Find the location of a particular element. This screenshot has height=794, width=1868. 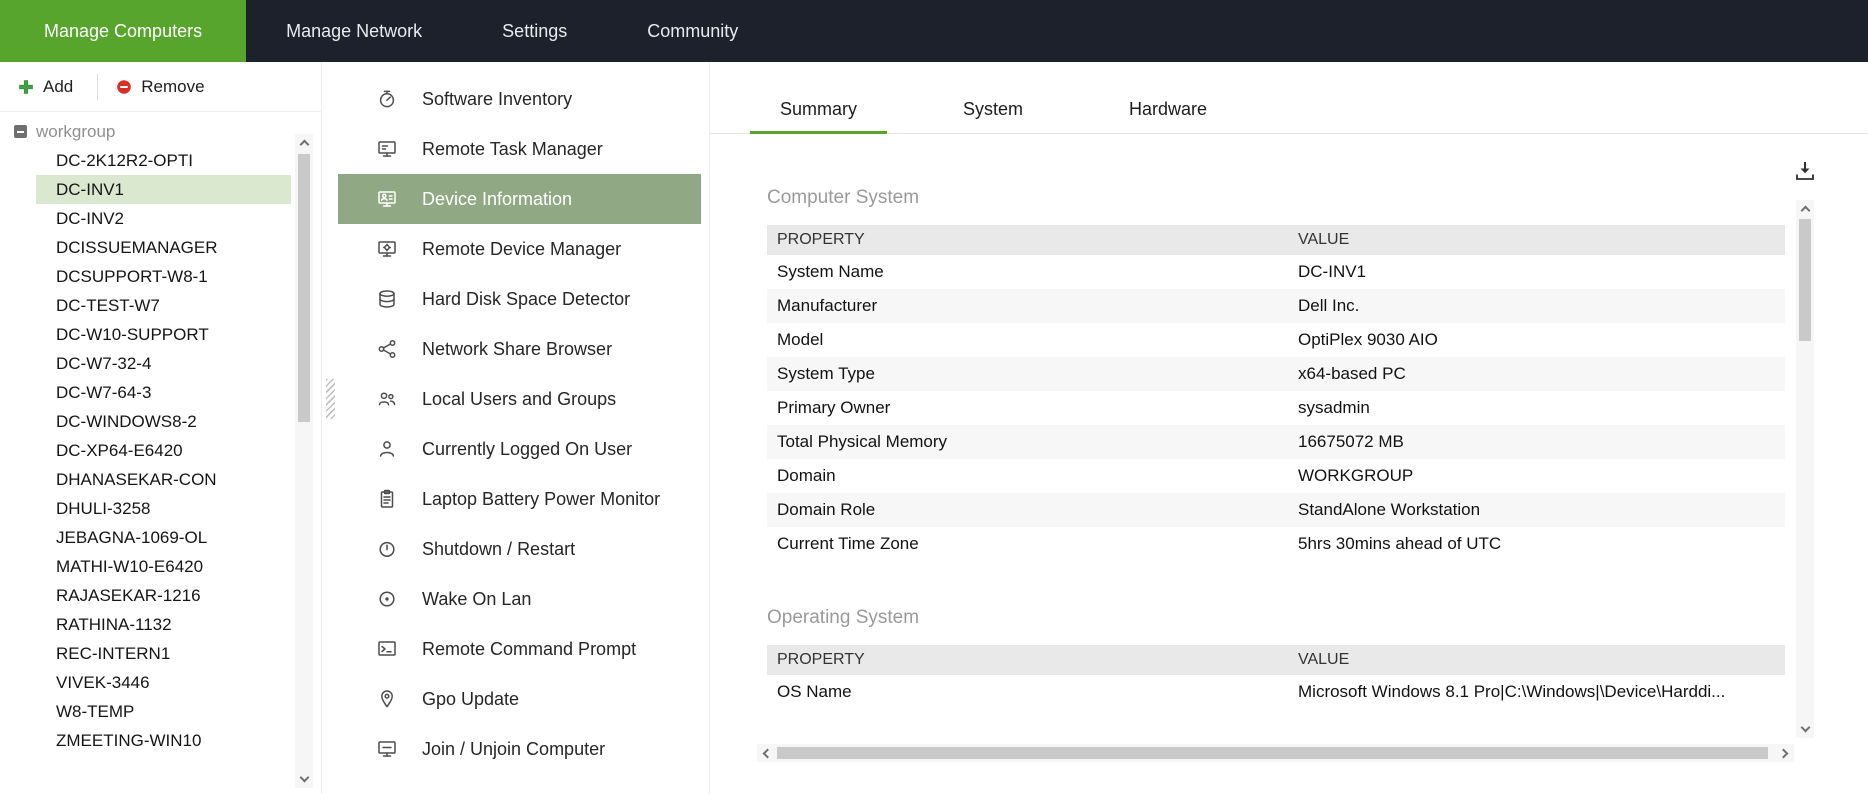

tree-root-workgroup: workgroup is located at coordinates (145, 131).